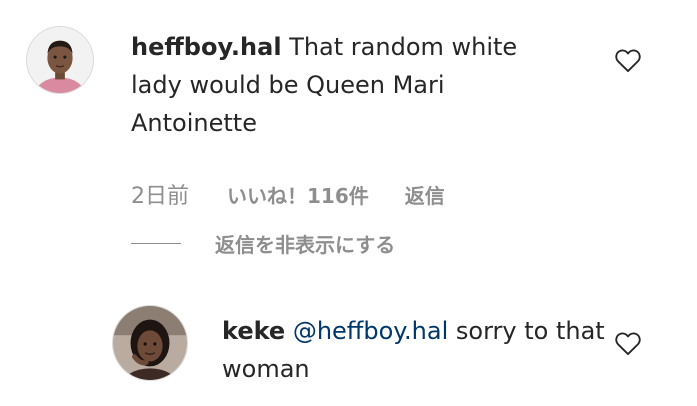  What do you see at coordinates (305, 243) in the screenshot?
I see `hide-replies-label: 返信を非表示にする` at bounding box center [305, 243].